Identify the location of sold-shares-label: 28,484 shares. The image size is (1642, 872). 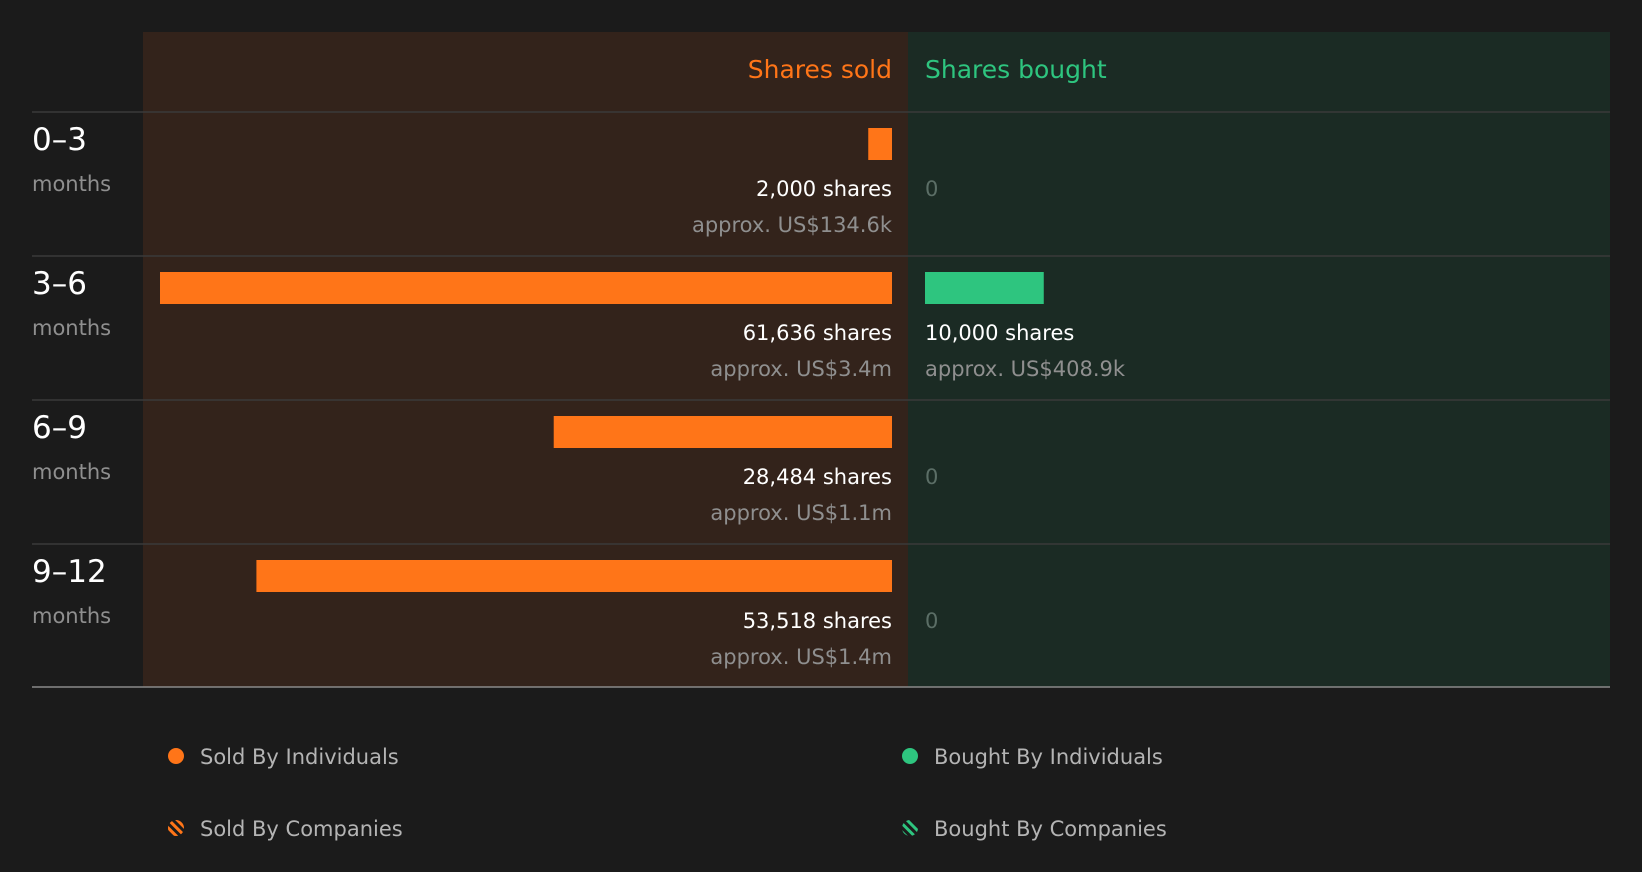
(817, 477).